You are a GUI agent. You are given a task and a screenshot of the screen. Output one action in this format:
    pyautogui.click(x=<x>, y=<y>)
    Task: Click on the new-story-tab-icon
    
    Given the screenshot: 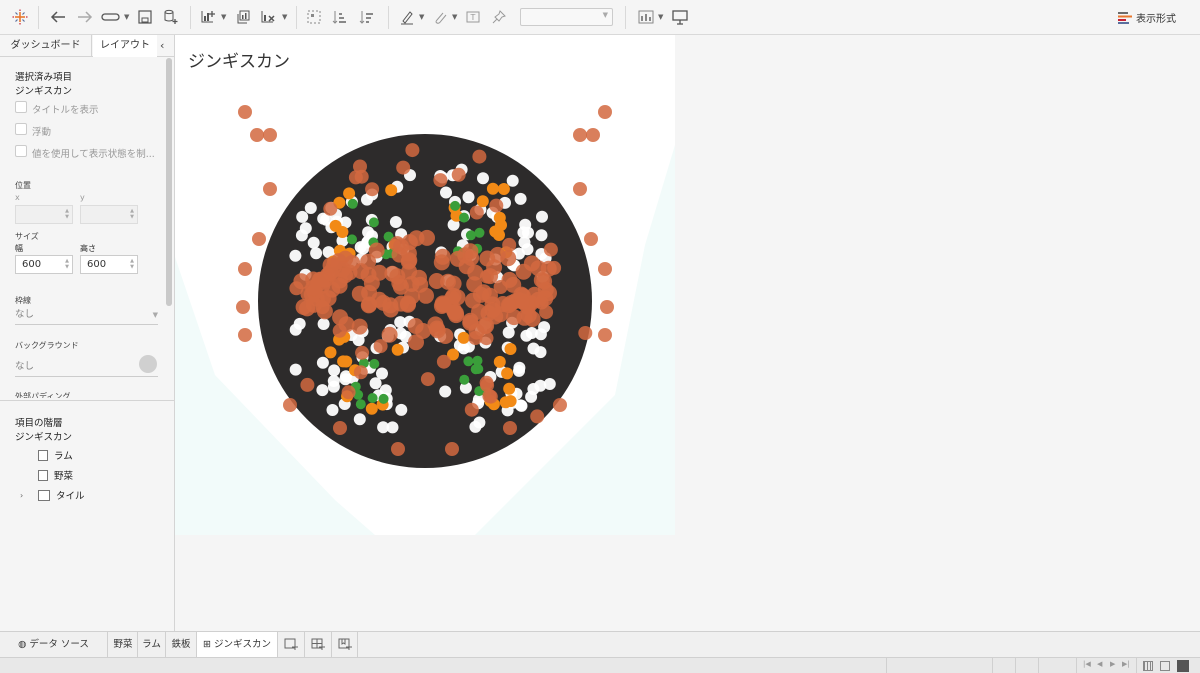 What is the action you would take?
    pyautogui.click(x=345, y=644)
    